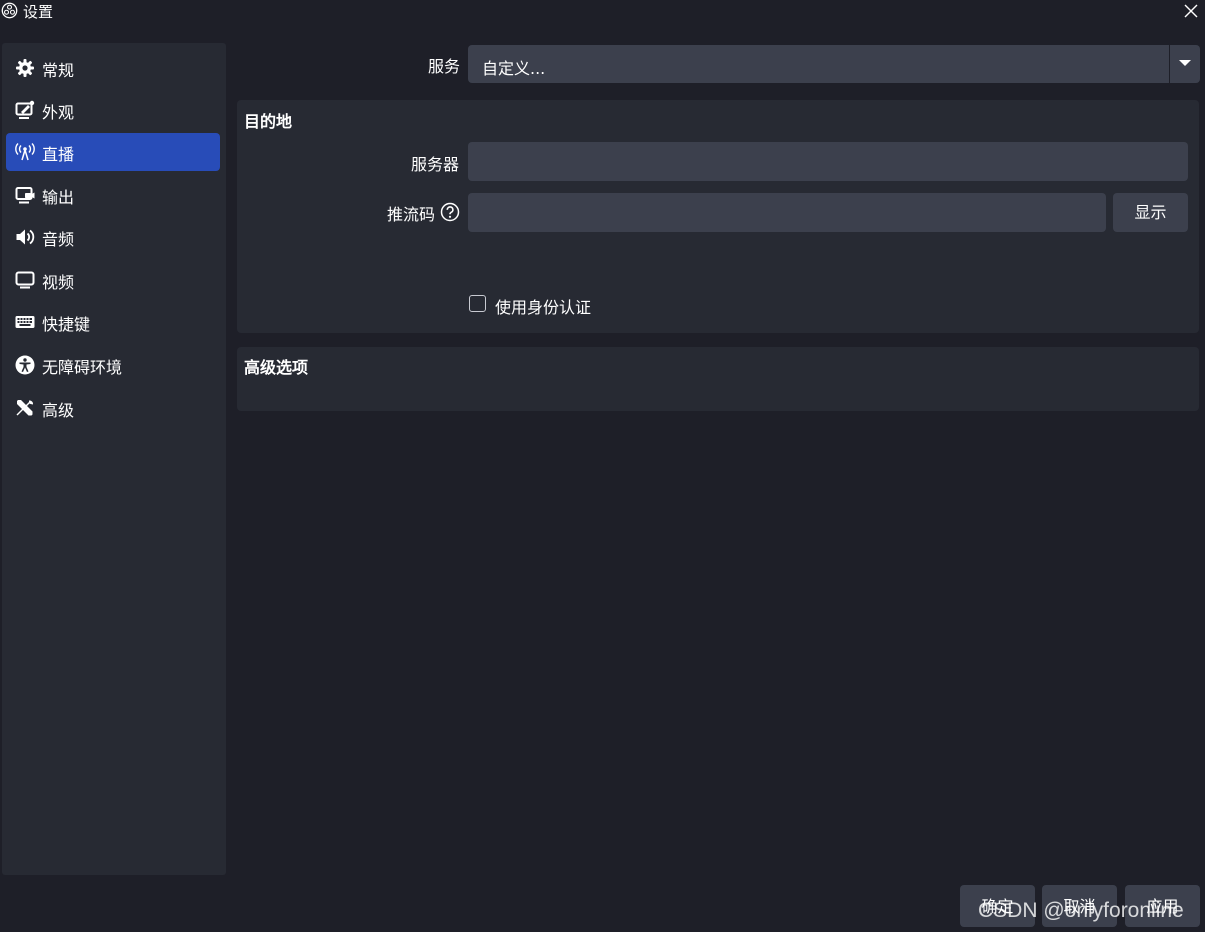 The image size is (1205, 932). What do you see at coordinates (25, 109) in the screenshot?
I see `appearance-icon` at bounding box center [25, 109].